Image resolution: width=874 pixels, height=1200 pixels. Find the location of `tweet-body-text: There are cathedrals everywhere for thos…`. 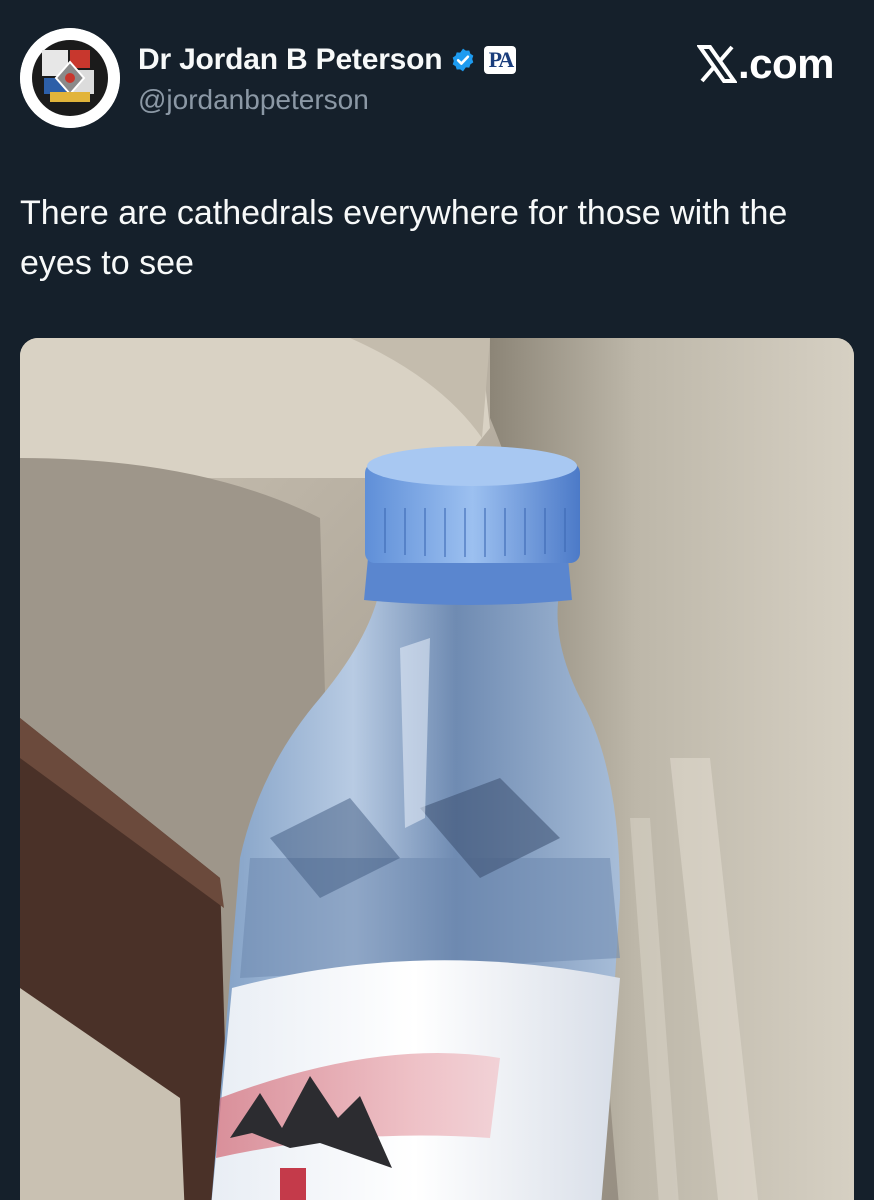

tweet-body-text: There are cathedrals everywhere for thos… is located at coordinates (404, 238).